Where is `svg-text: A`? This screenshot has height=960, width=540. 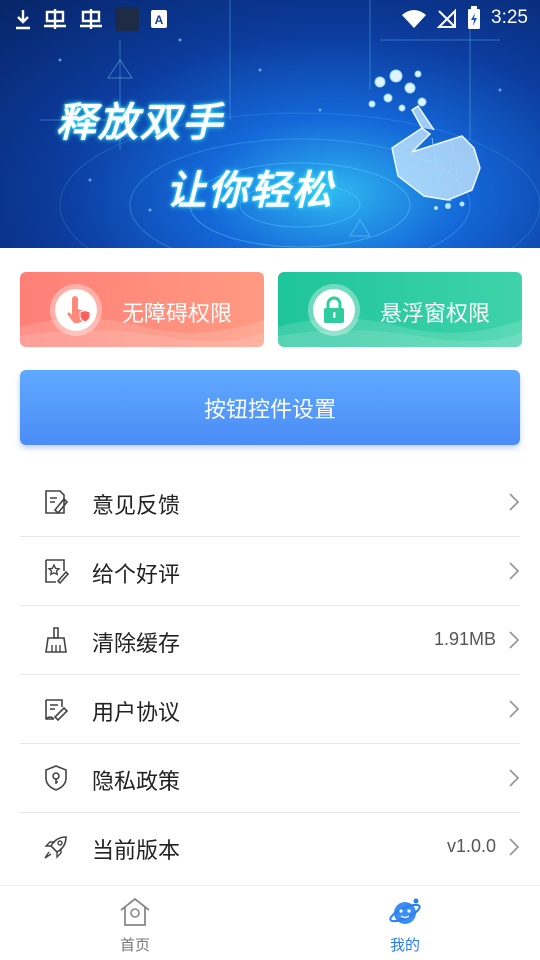 svg-text: A is located at coordinates (159, 20).